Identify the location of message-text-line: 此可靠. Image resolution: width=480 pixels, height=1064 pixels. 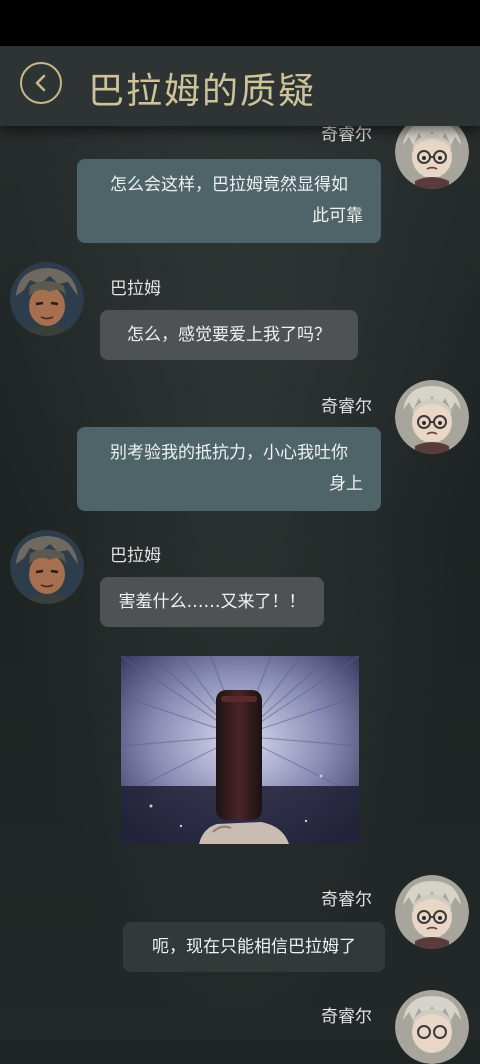
(337, 216).